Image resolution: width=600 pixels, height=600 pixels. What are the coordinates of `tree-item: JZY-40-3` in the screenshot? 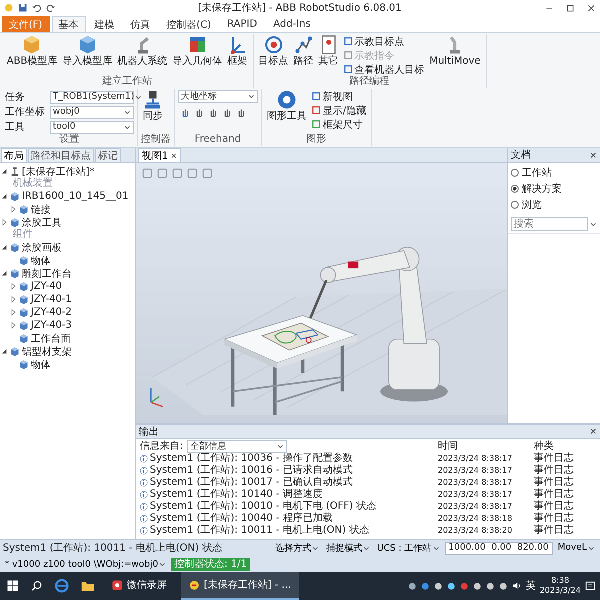 It's located at (41, 325).